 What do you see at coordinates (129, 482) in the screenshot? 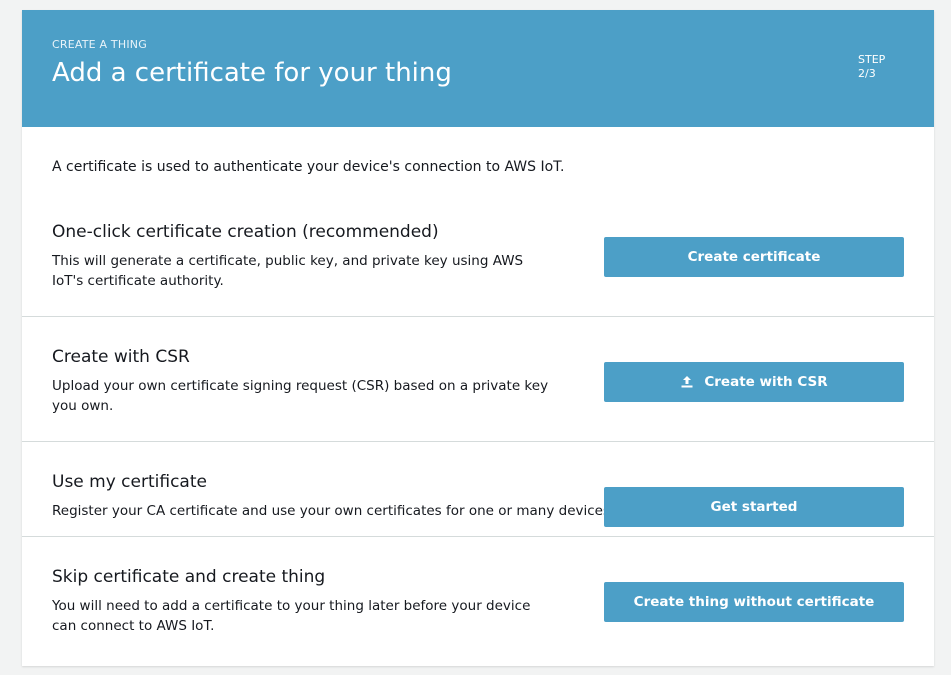
I see `section-title: Use my certificate` at bounding box center [129, 482].